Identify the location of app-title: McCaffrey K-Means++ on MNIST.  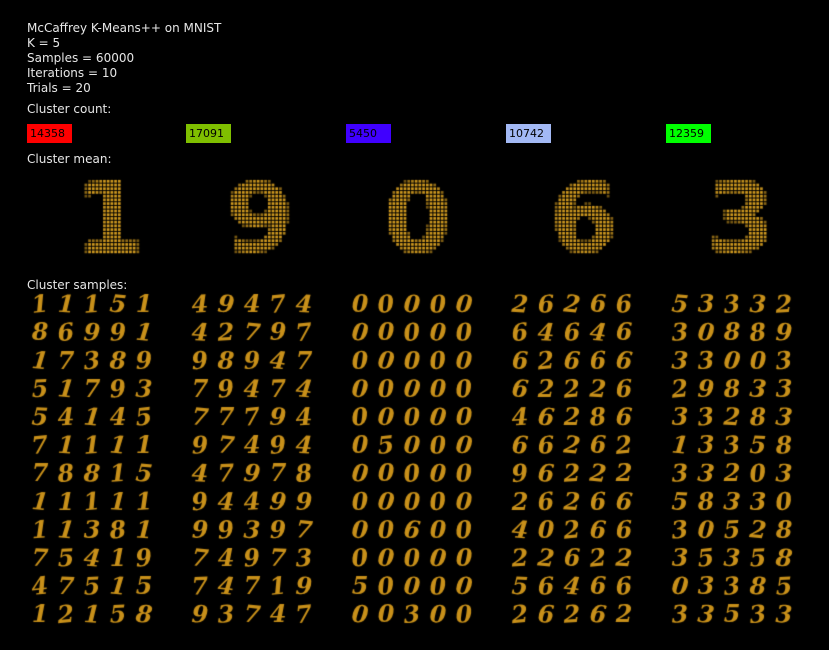
(124, 28).